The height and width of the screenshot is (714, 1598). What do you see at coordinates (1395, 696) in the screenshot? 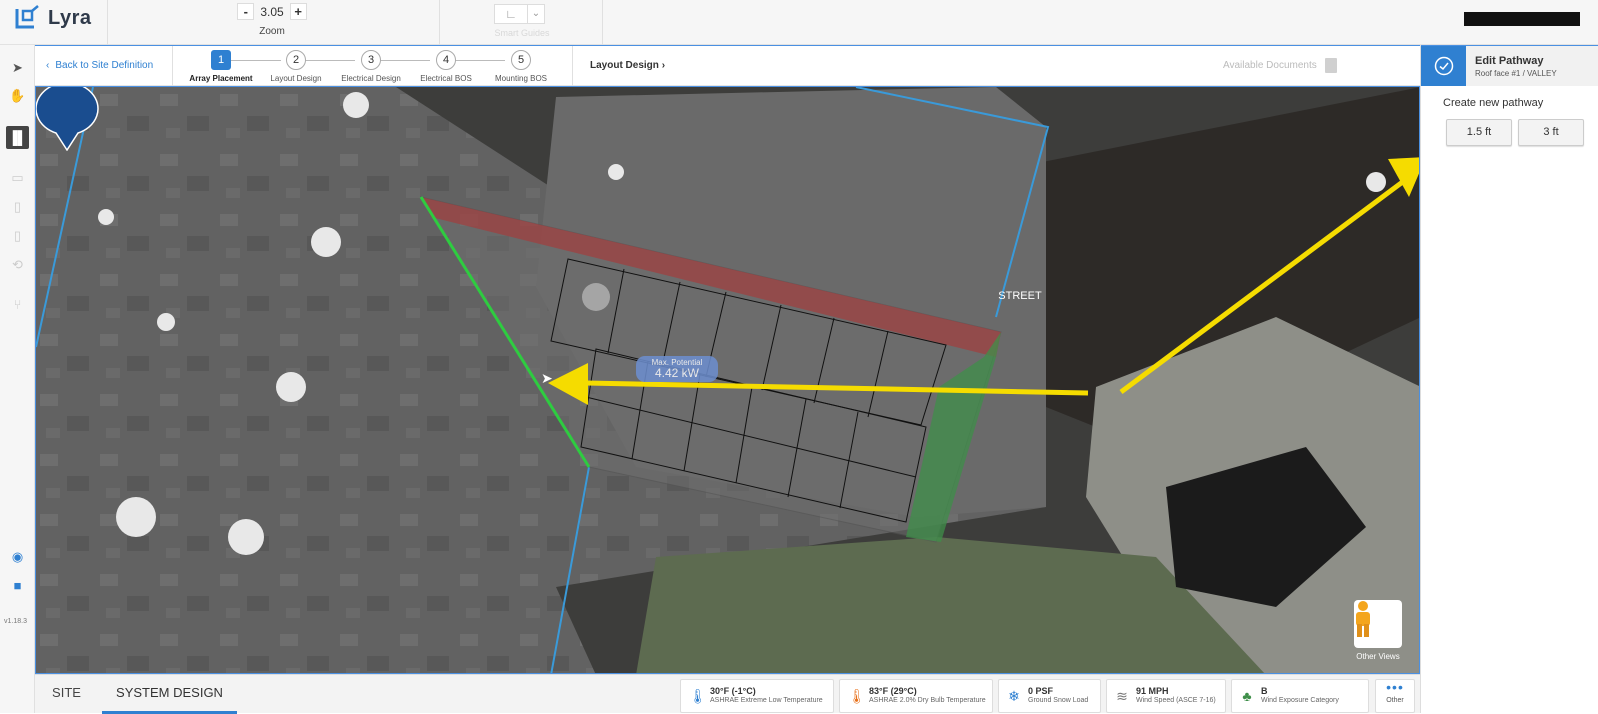
I see `more-weather-button: ••• Other` at bounding box center [1395, 696].